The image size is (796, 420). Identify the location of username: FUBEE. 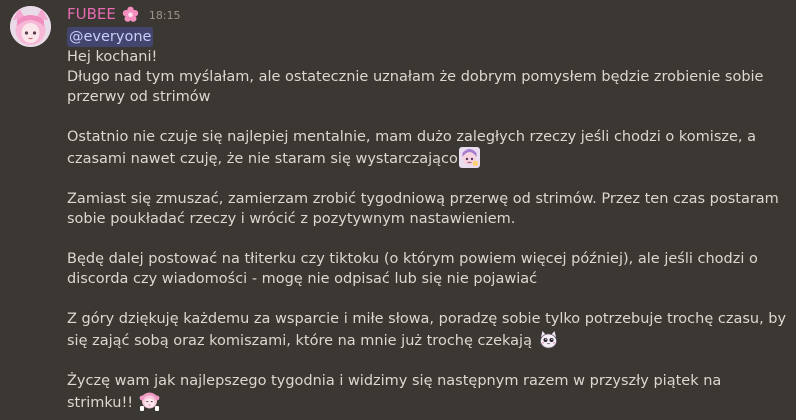
(91, 14).